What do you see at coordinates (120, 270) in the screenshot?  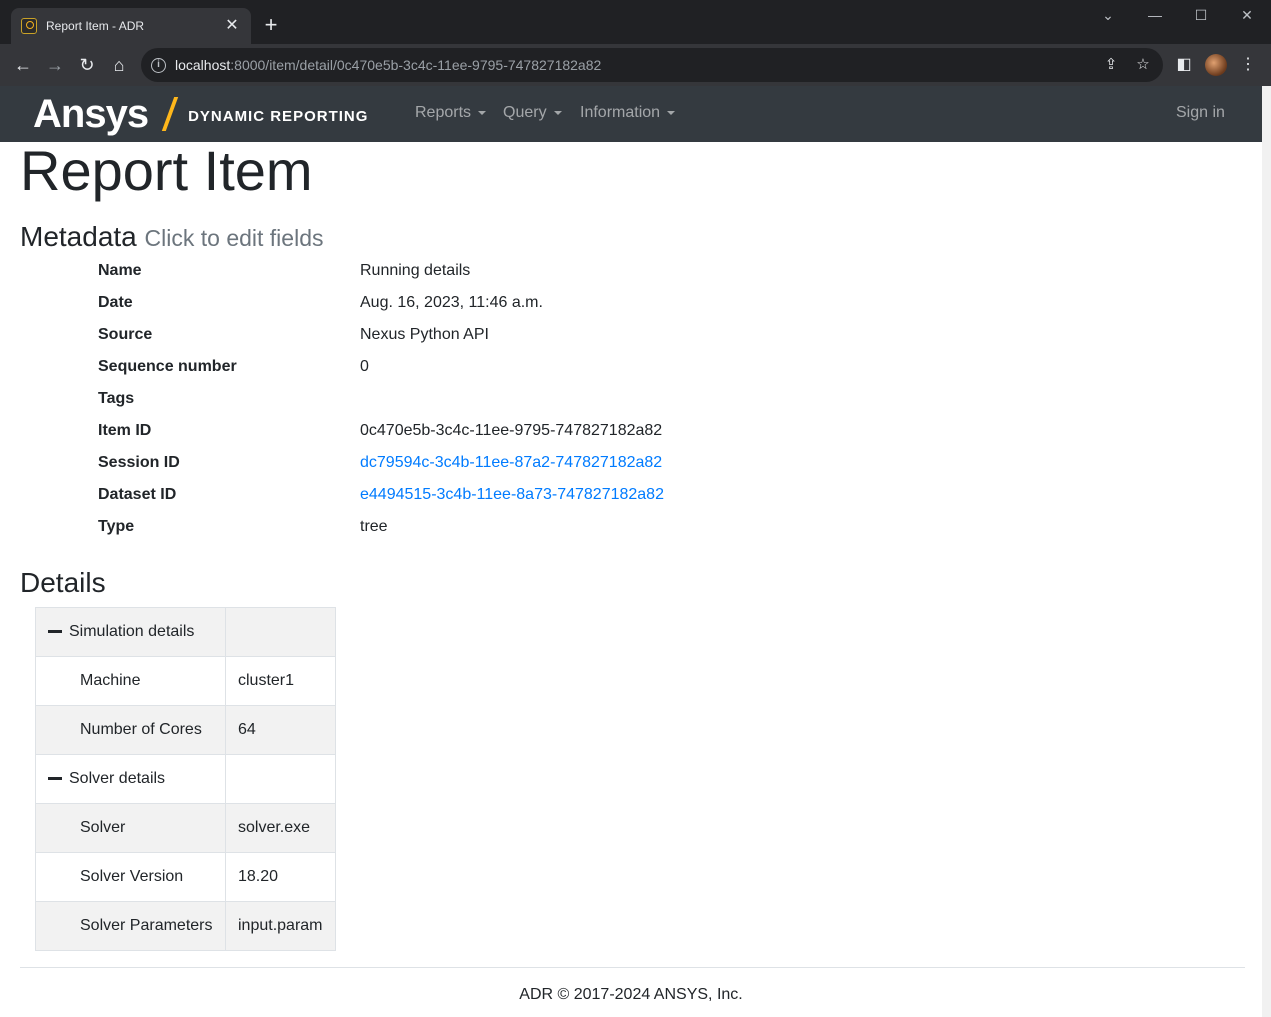 I see `metadata-key: Name` at bounding box center [120, 270].